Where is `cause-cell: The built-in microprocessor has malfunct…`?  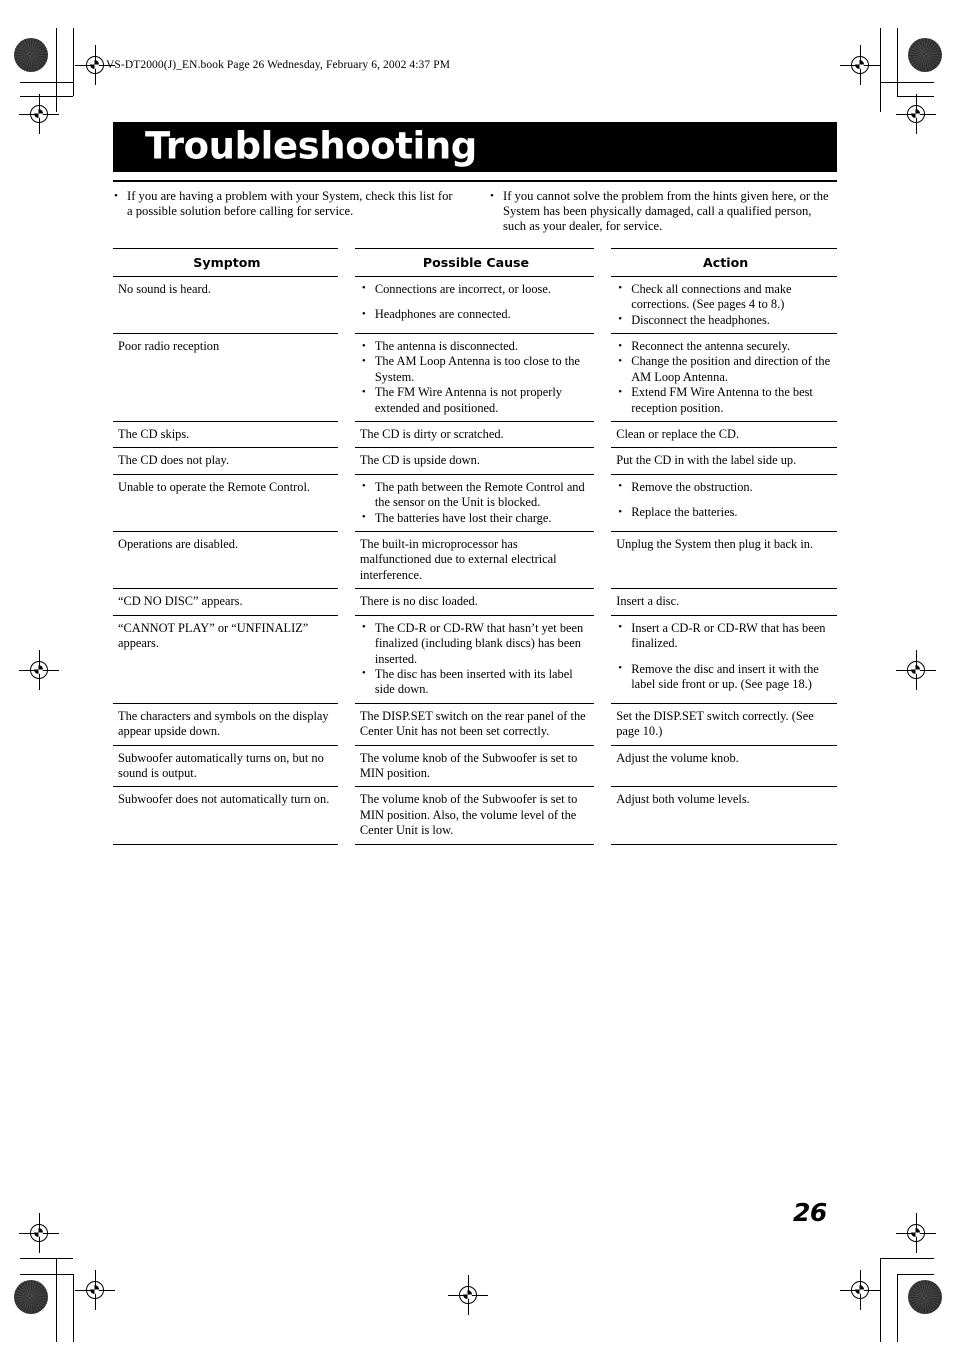 cause-cell: The built-in microprocessor has malfunct… is located at coordinates (474, 560).